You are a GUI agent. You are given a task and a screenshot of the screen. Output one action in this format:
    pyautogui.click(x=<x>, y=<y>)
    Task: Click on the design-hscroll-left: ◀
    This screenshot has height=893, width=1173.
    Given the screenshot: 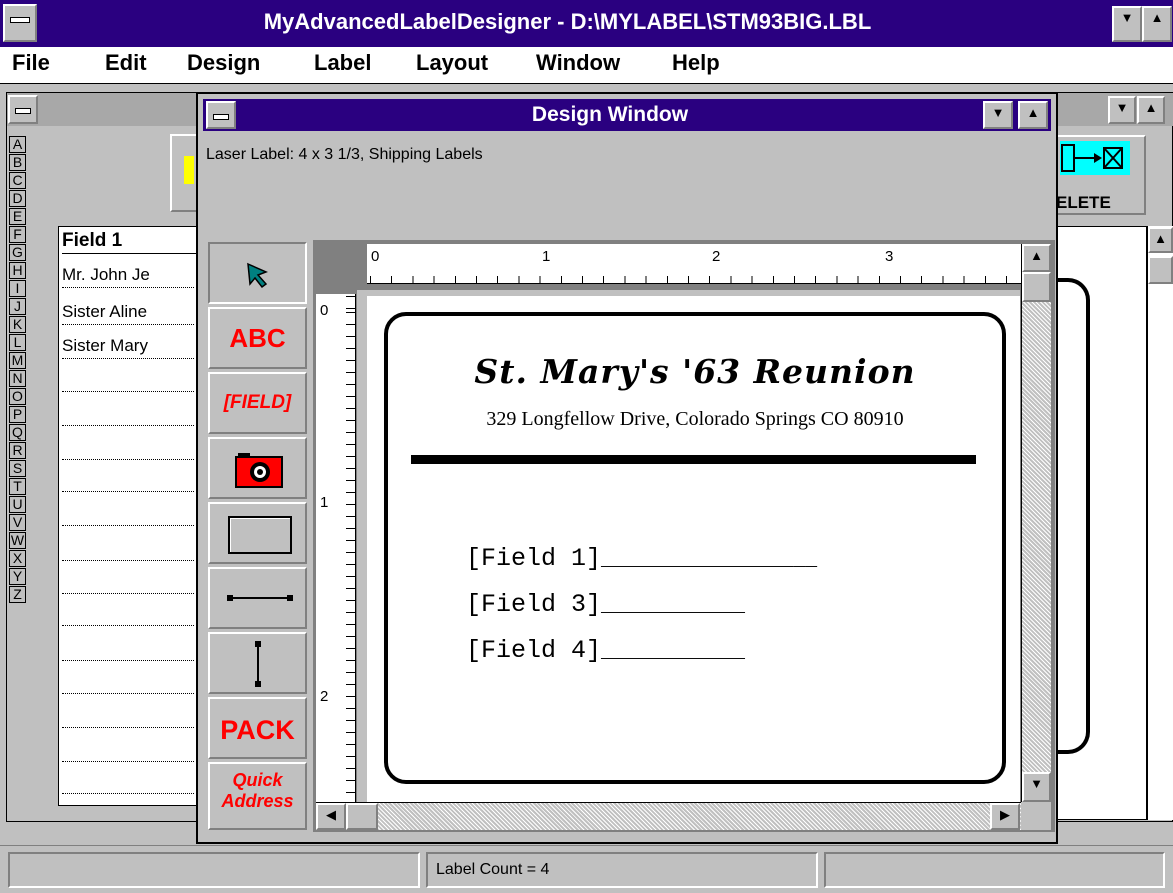 What is the action you would take?
    pyautogui.click(x=331, y=816)
    